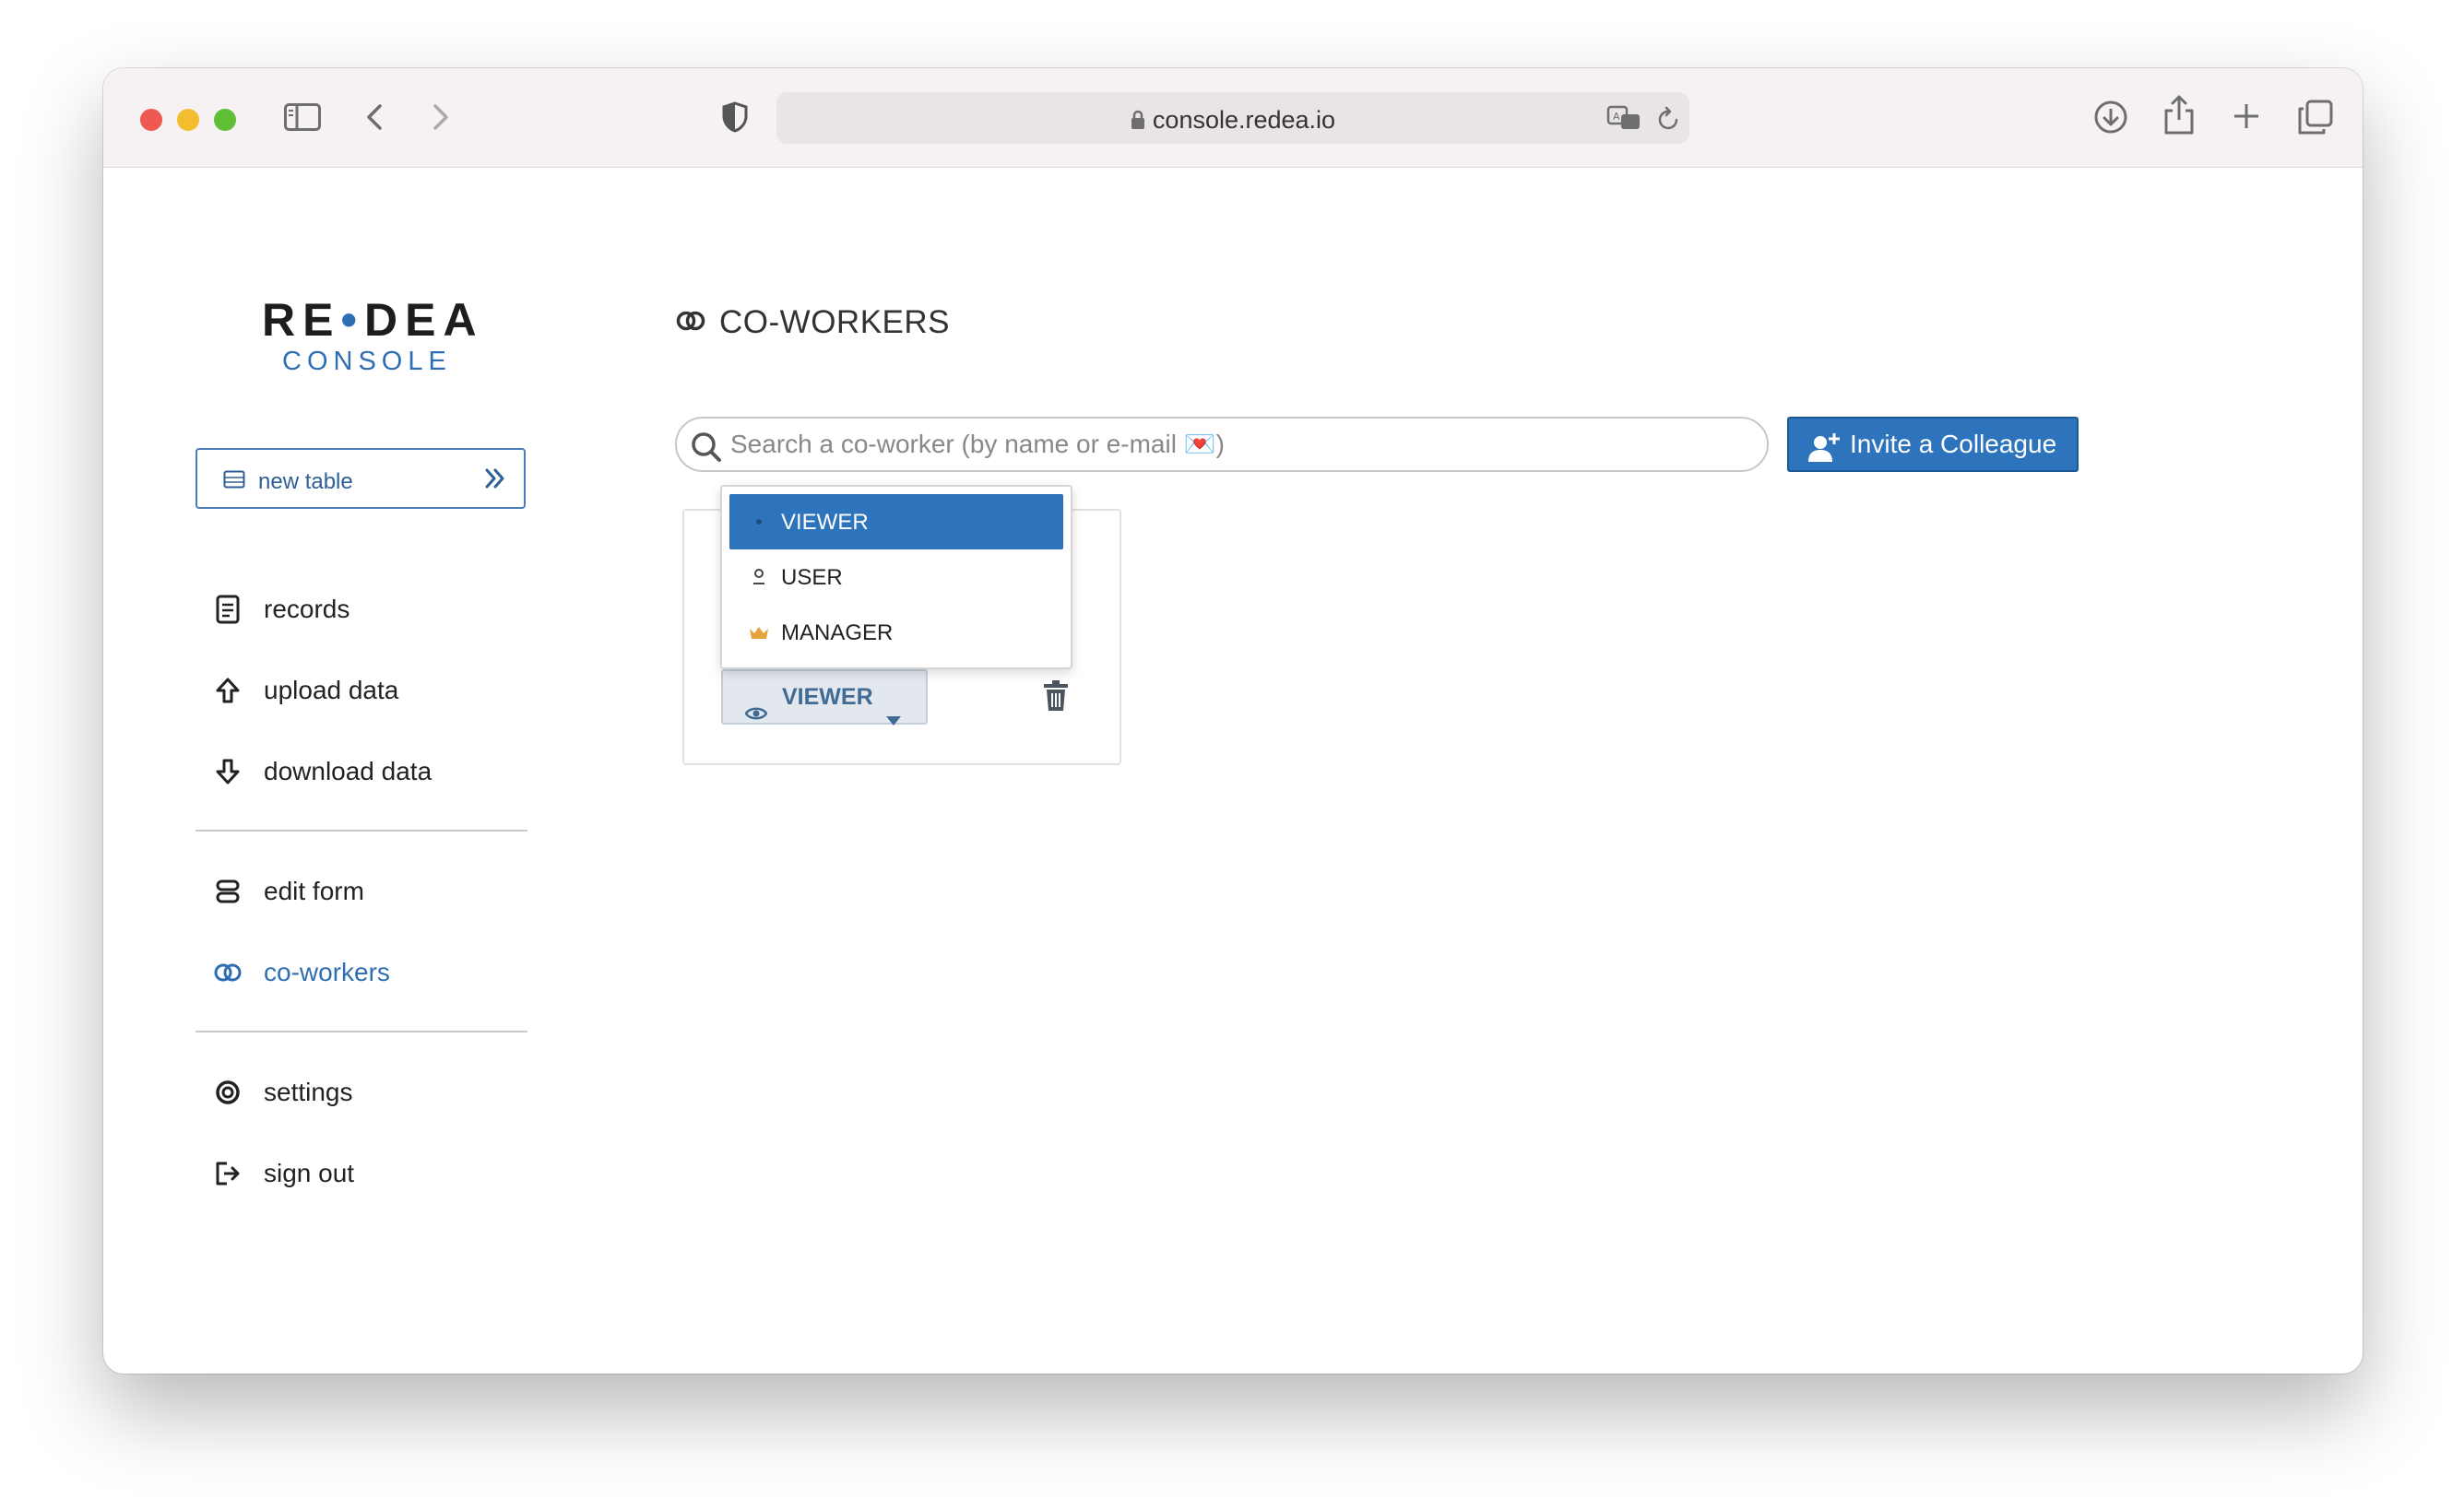 This screenshot has width=2464, height=1510. What do you see at coordinates (1138, 122) in the screenshot?
I see `lock-icon` at bounding box center [1138, 122].